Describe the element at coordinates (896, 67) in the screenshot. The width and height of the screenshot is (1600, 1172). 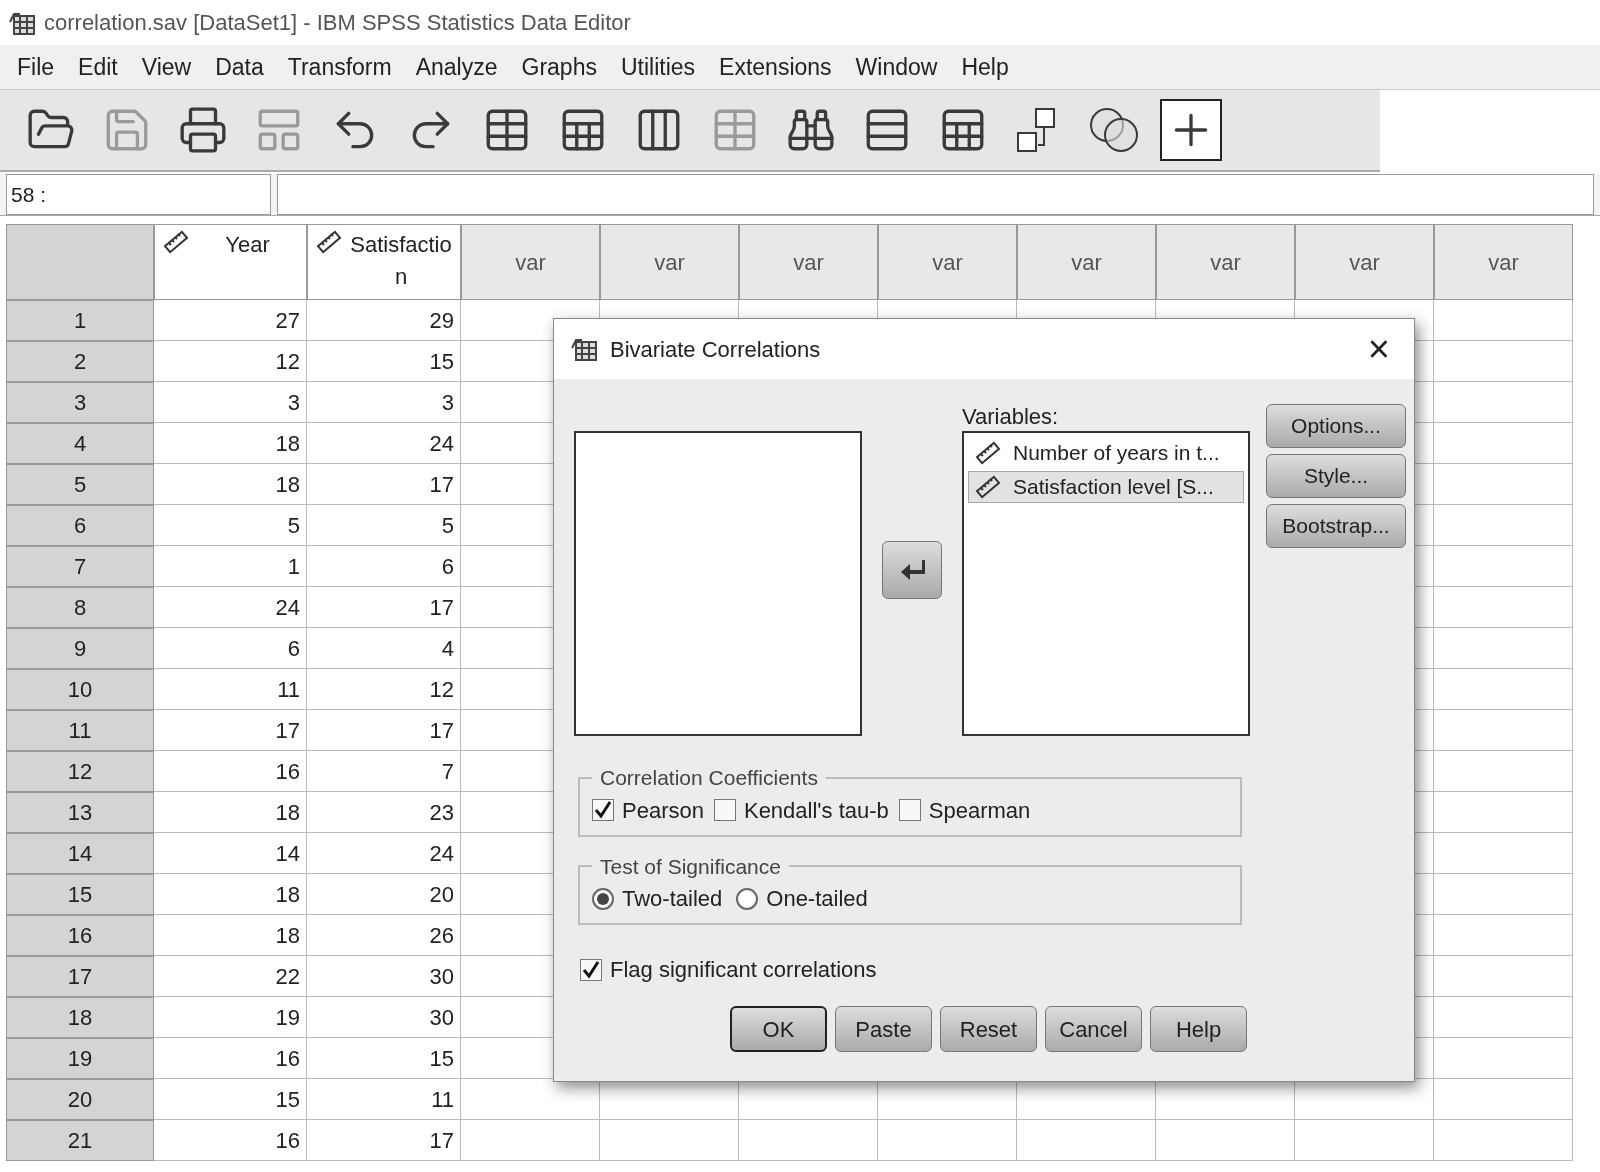
I see `menu-item: Window` at that location.